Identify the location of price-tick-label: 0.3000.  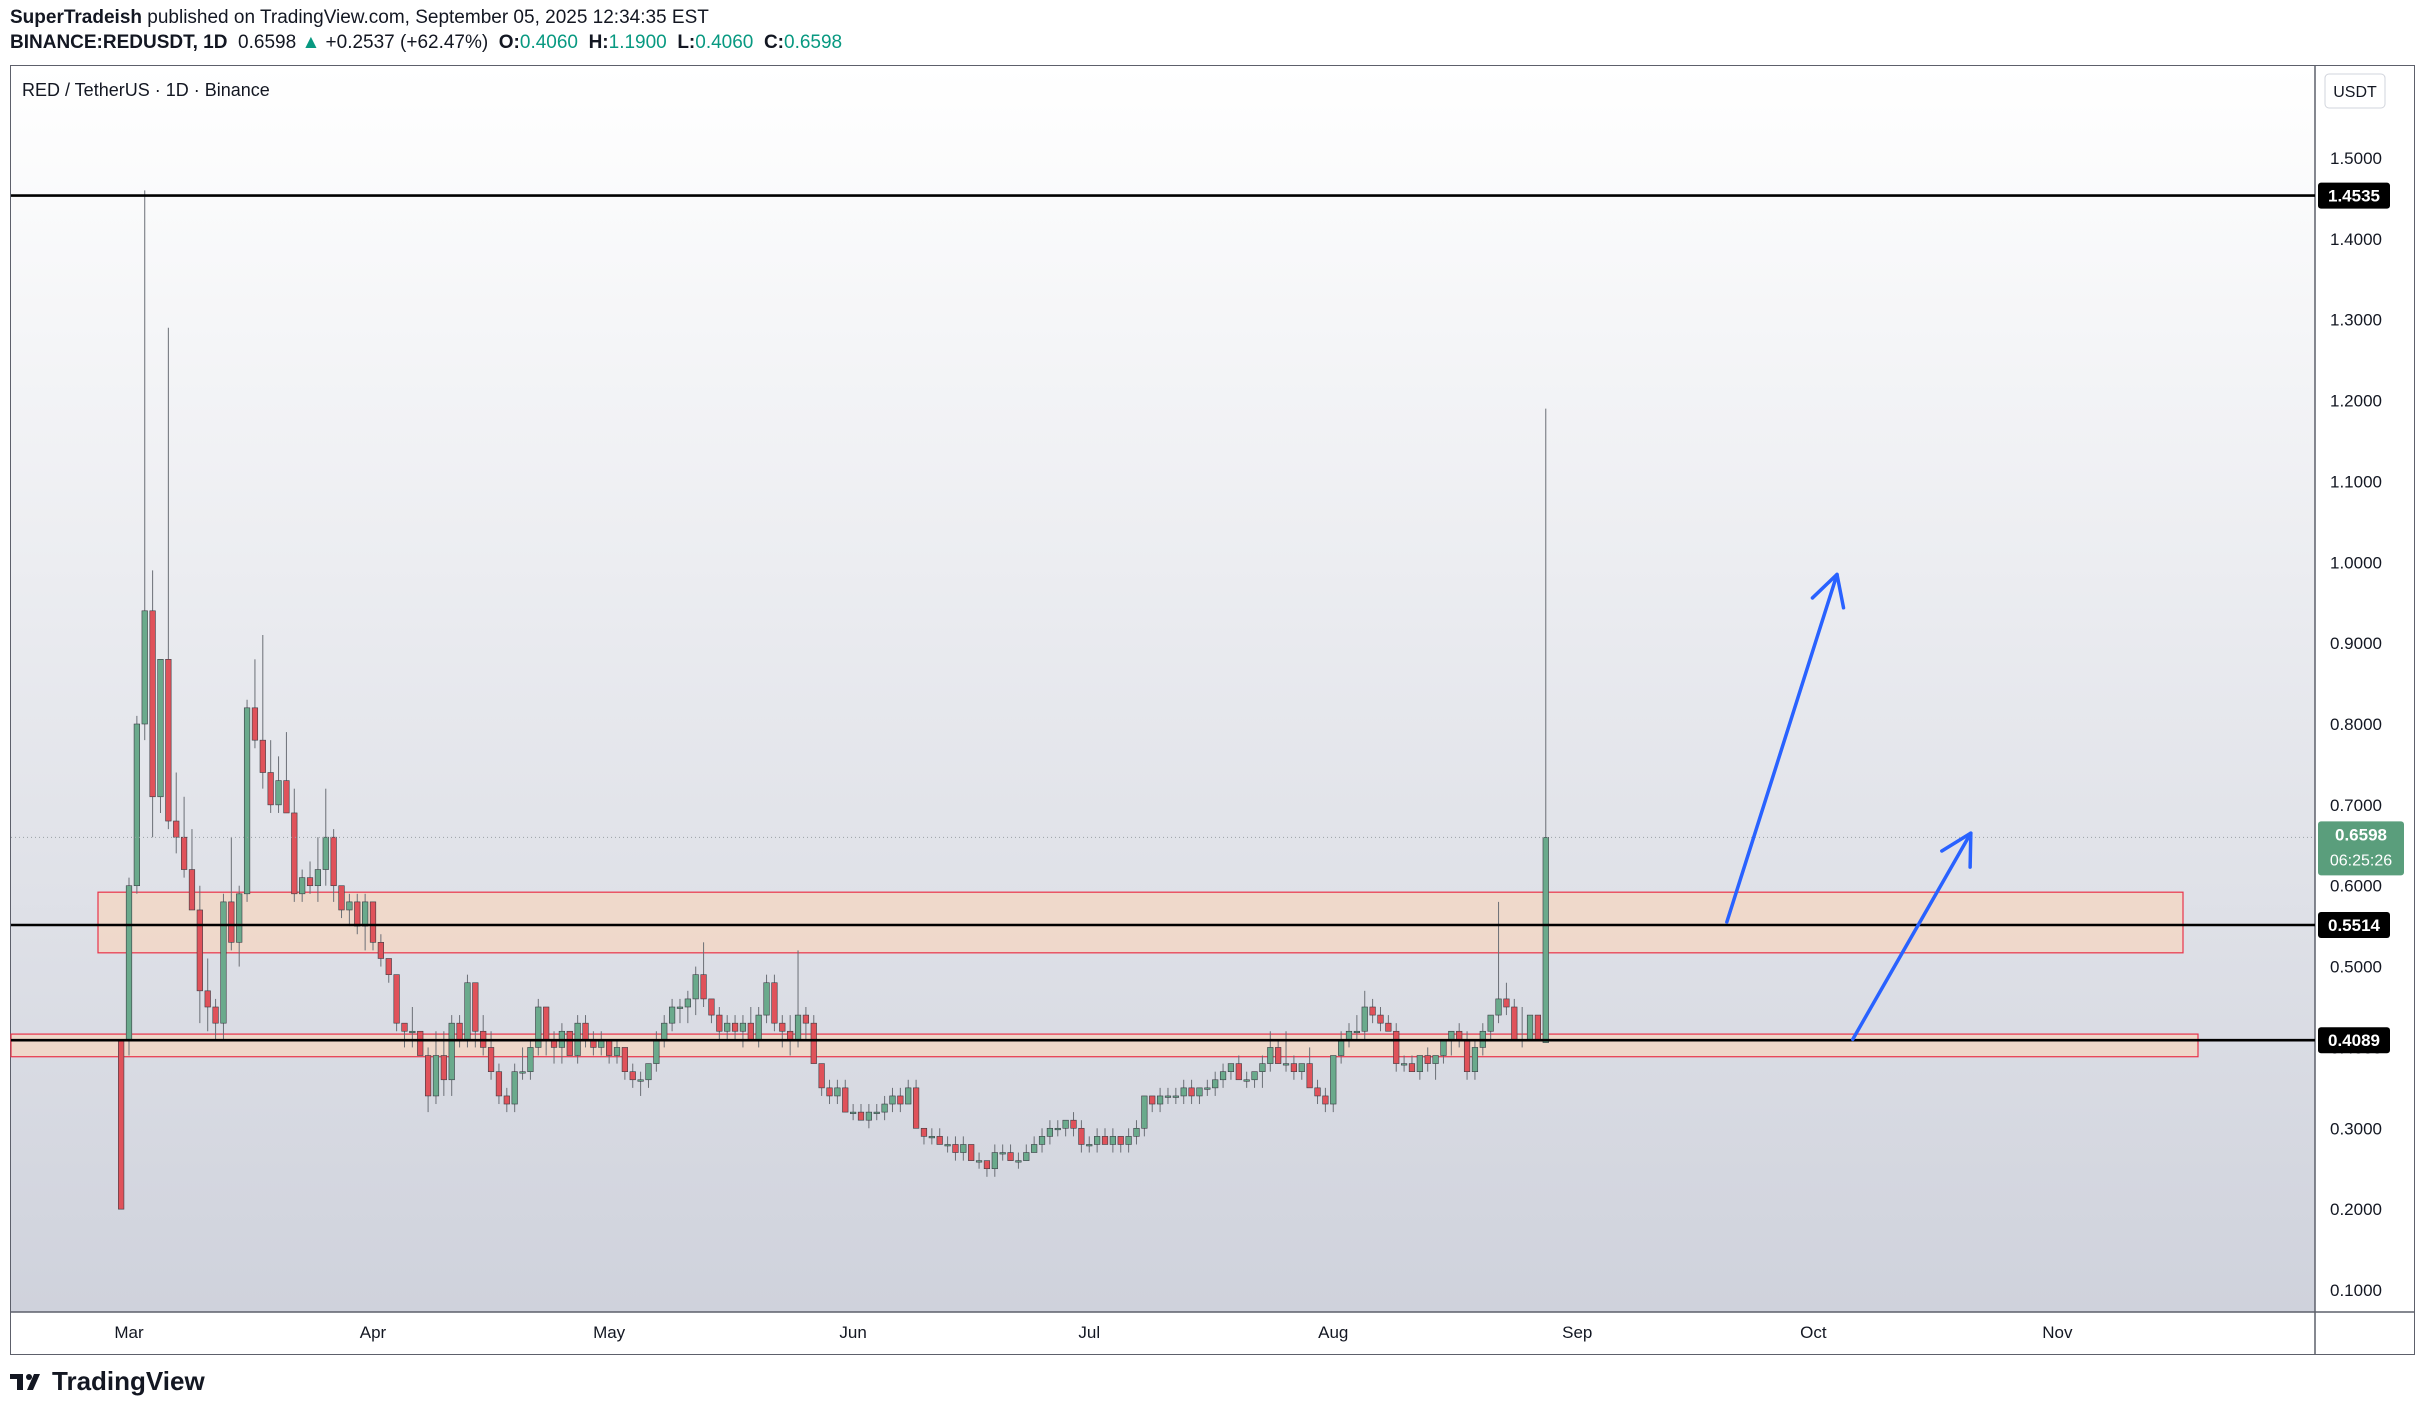
(2356, 1128).